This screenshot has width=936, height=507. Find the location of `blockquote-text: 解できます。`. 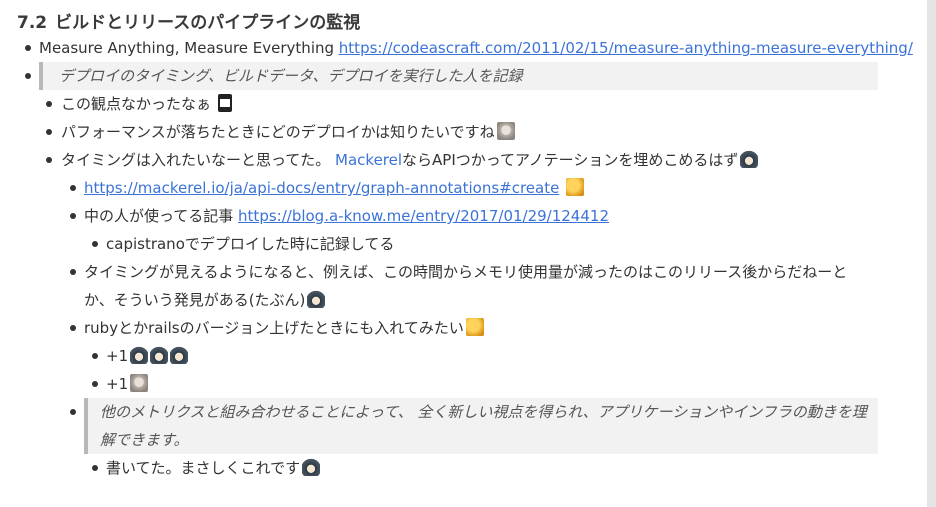

blockquote-text: 解できます。 is located at coordinates (144, 440).